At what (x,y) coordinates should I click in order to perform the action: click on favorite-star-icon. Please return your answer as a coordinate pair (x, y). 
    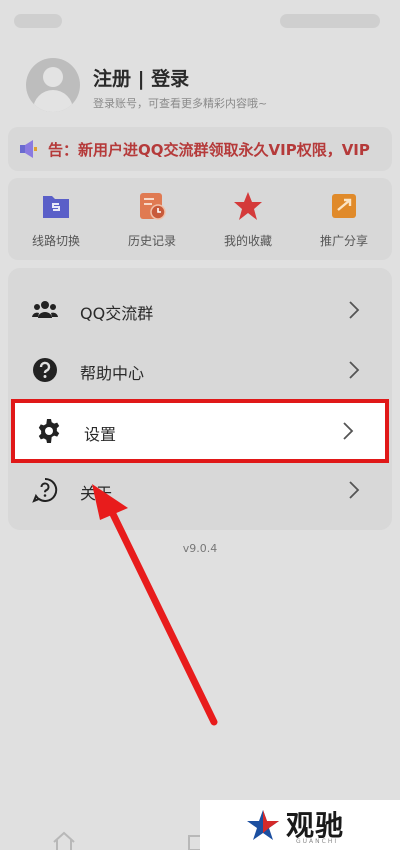
    Looking at the image, I should click on (248, 206).